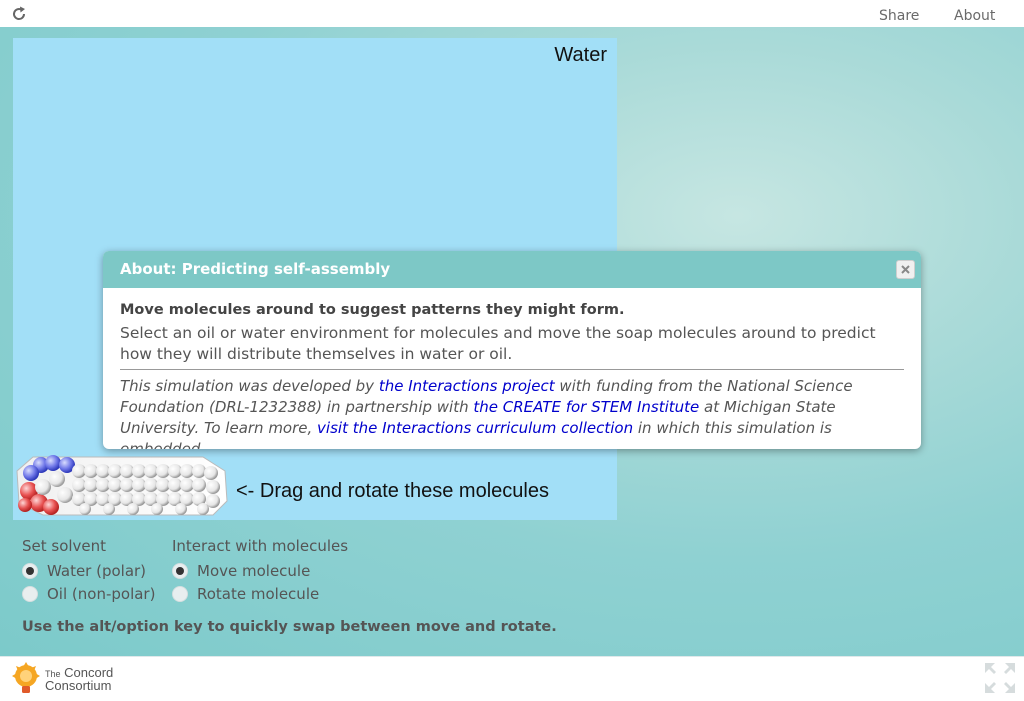 The image size is (1024, 701). What do you see at coordinates (392, 491) in the screenshot?
I see `drag-hint-label: <- Drag and rotate these molecules` at bounding box center [392, 491].